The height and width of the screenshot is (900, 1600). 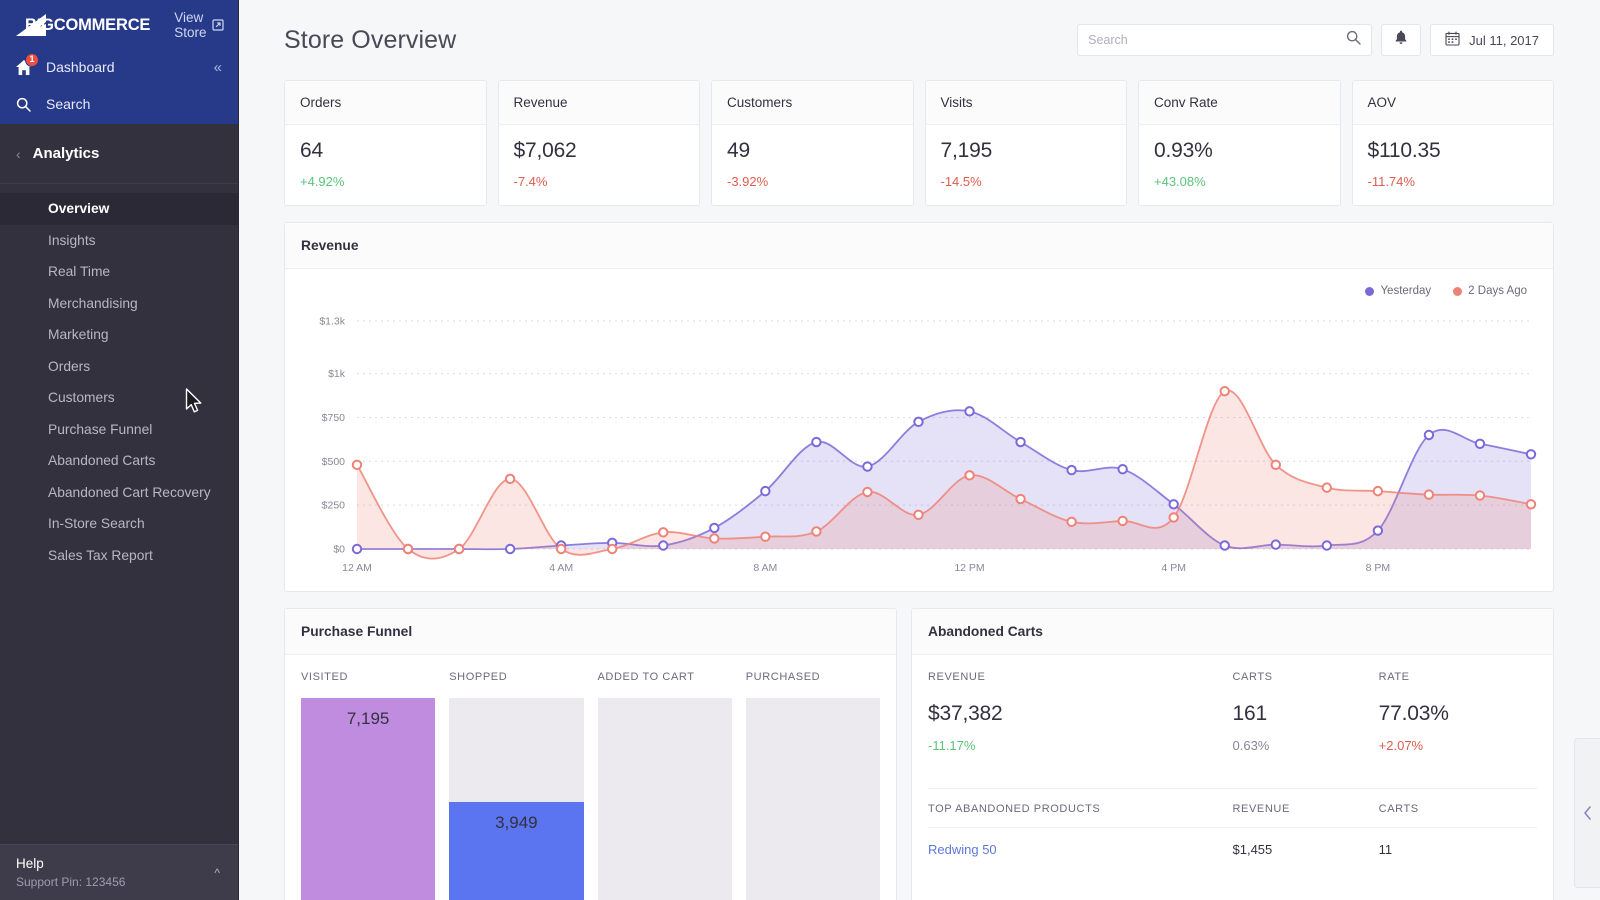 What do you see at coordinates (119, 241) in the screenshot?
I see `sidebar-item-insights: Insights` at bounding box center [119, 241].